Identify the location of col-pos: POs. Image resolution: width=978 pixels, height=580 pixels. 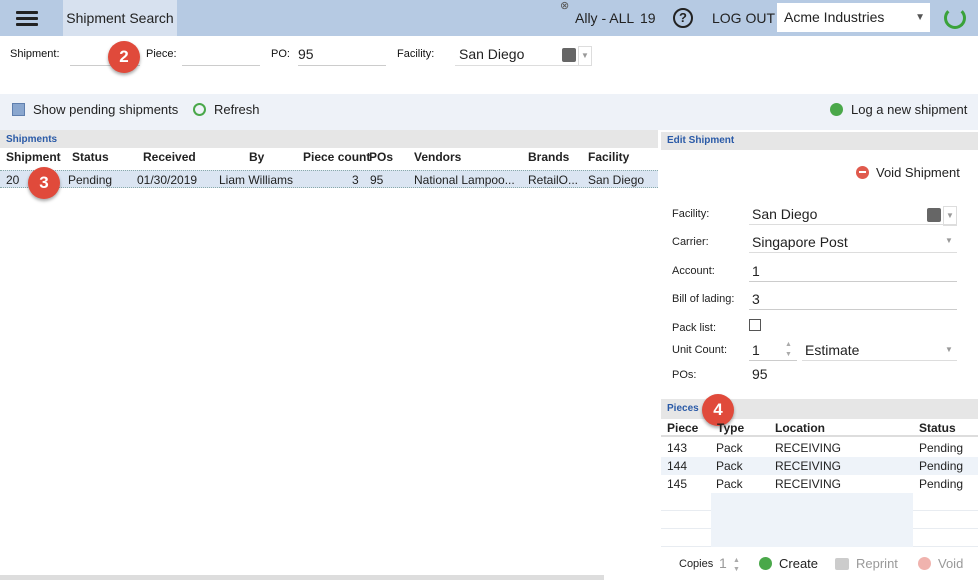
(381, 157).